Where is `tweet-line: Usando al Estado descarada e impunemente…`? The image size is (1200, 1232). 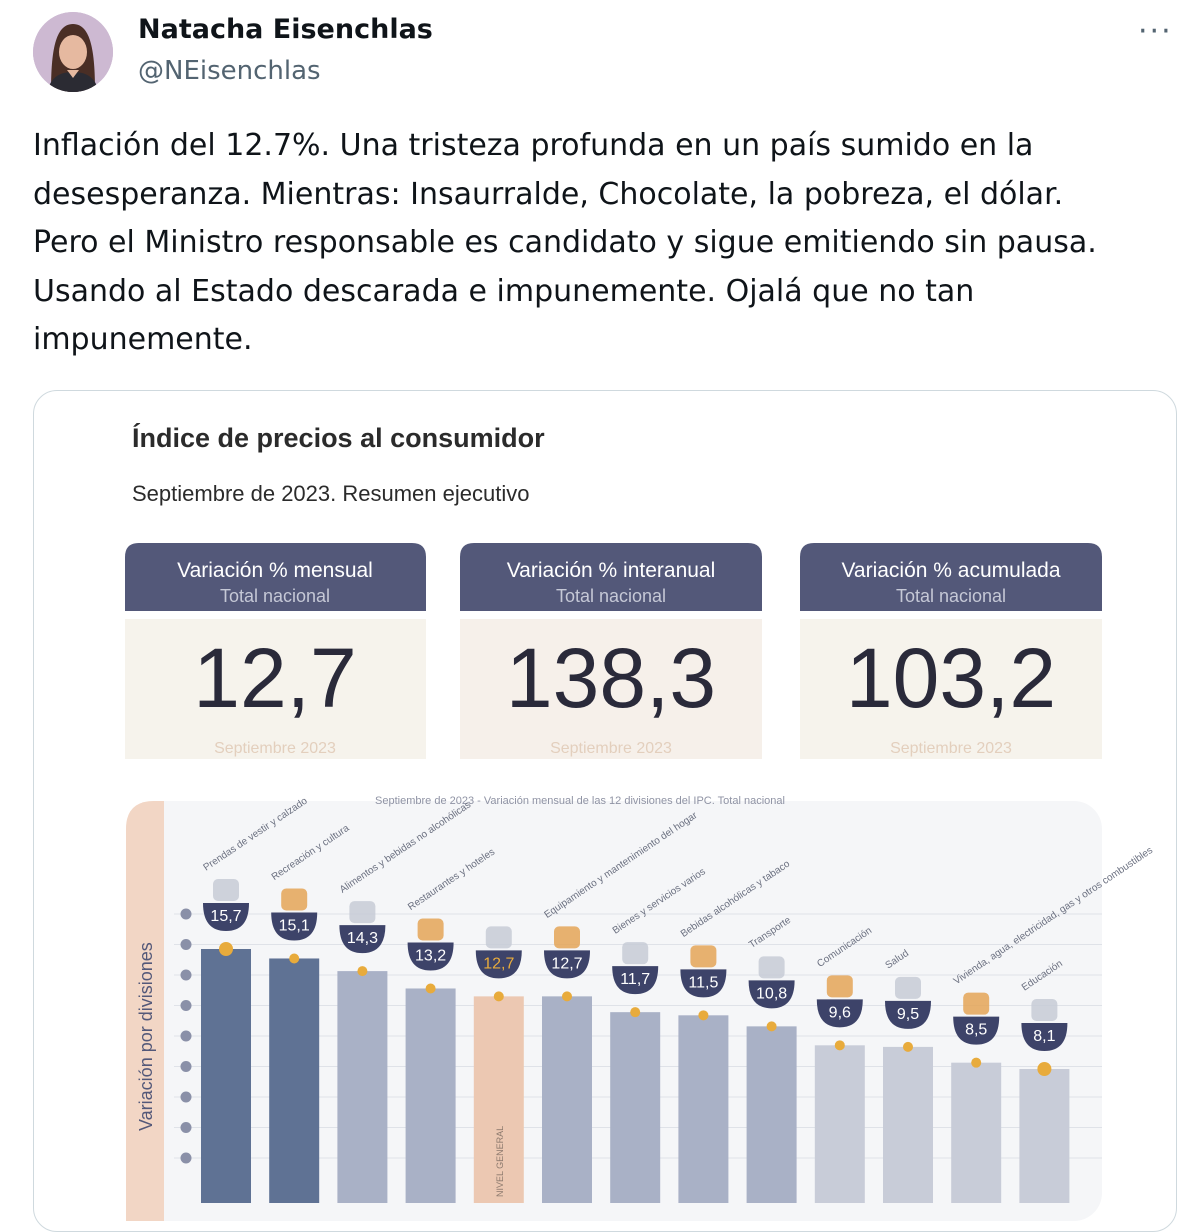 tweet-line: Usando al Estado descarada e impunemente… is located at coordinates (504, 291).